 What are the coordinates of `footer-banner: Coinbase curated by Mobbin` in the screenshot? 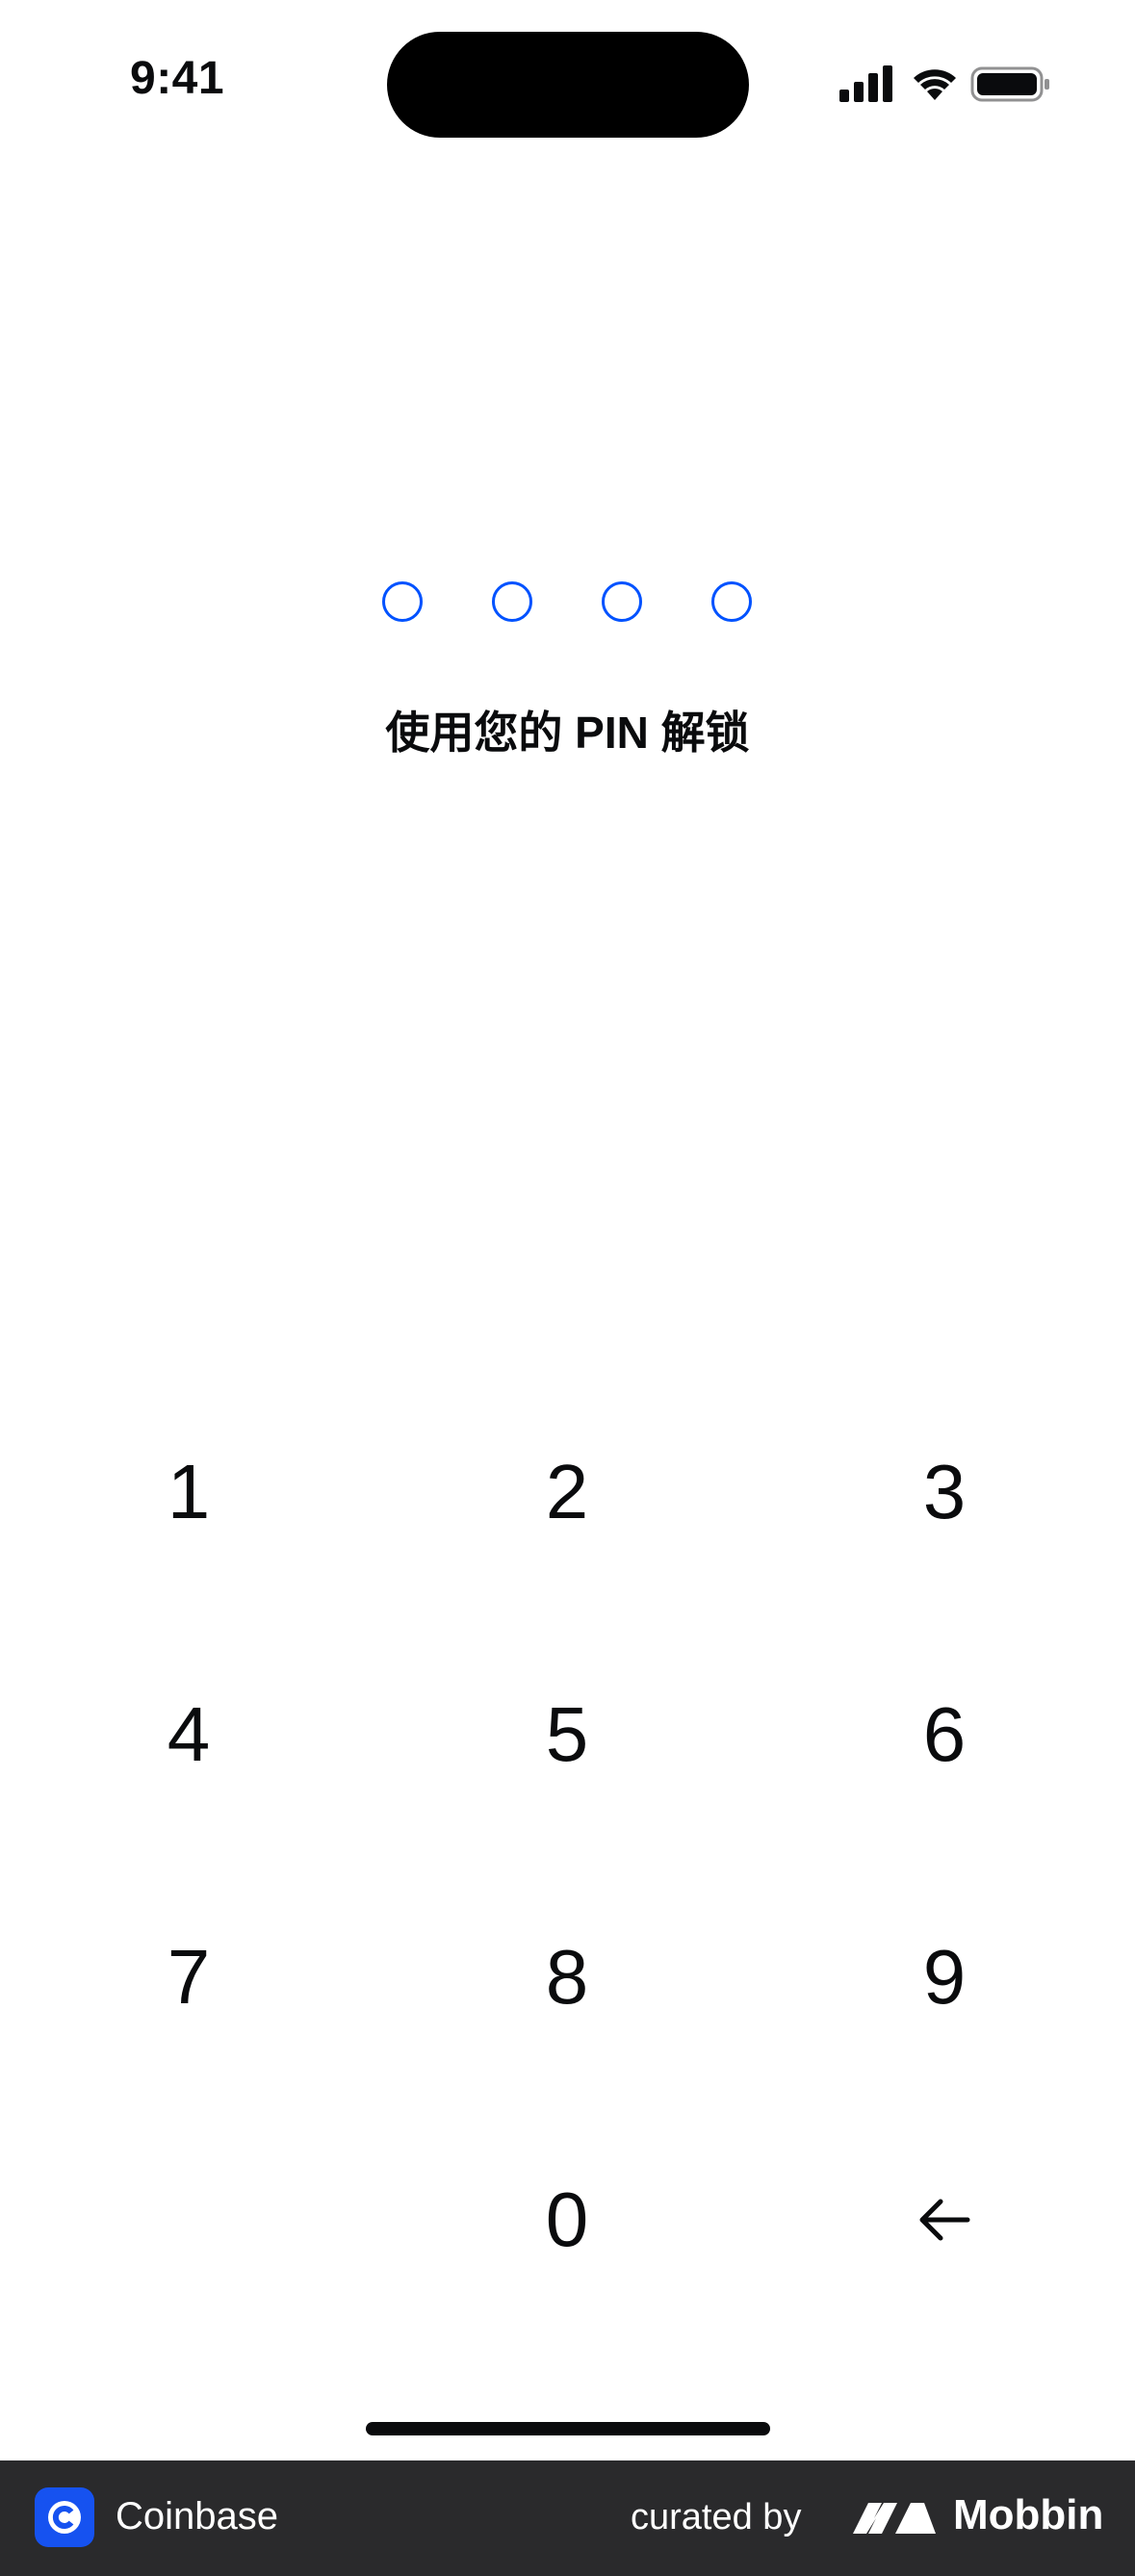 It's located at (567, 2518).